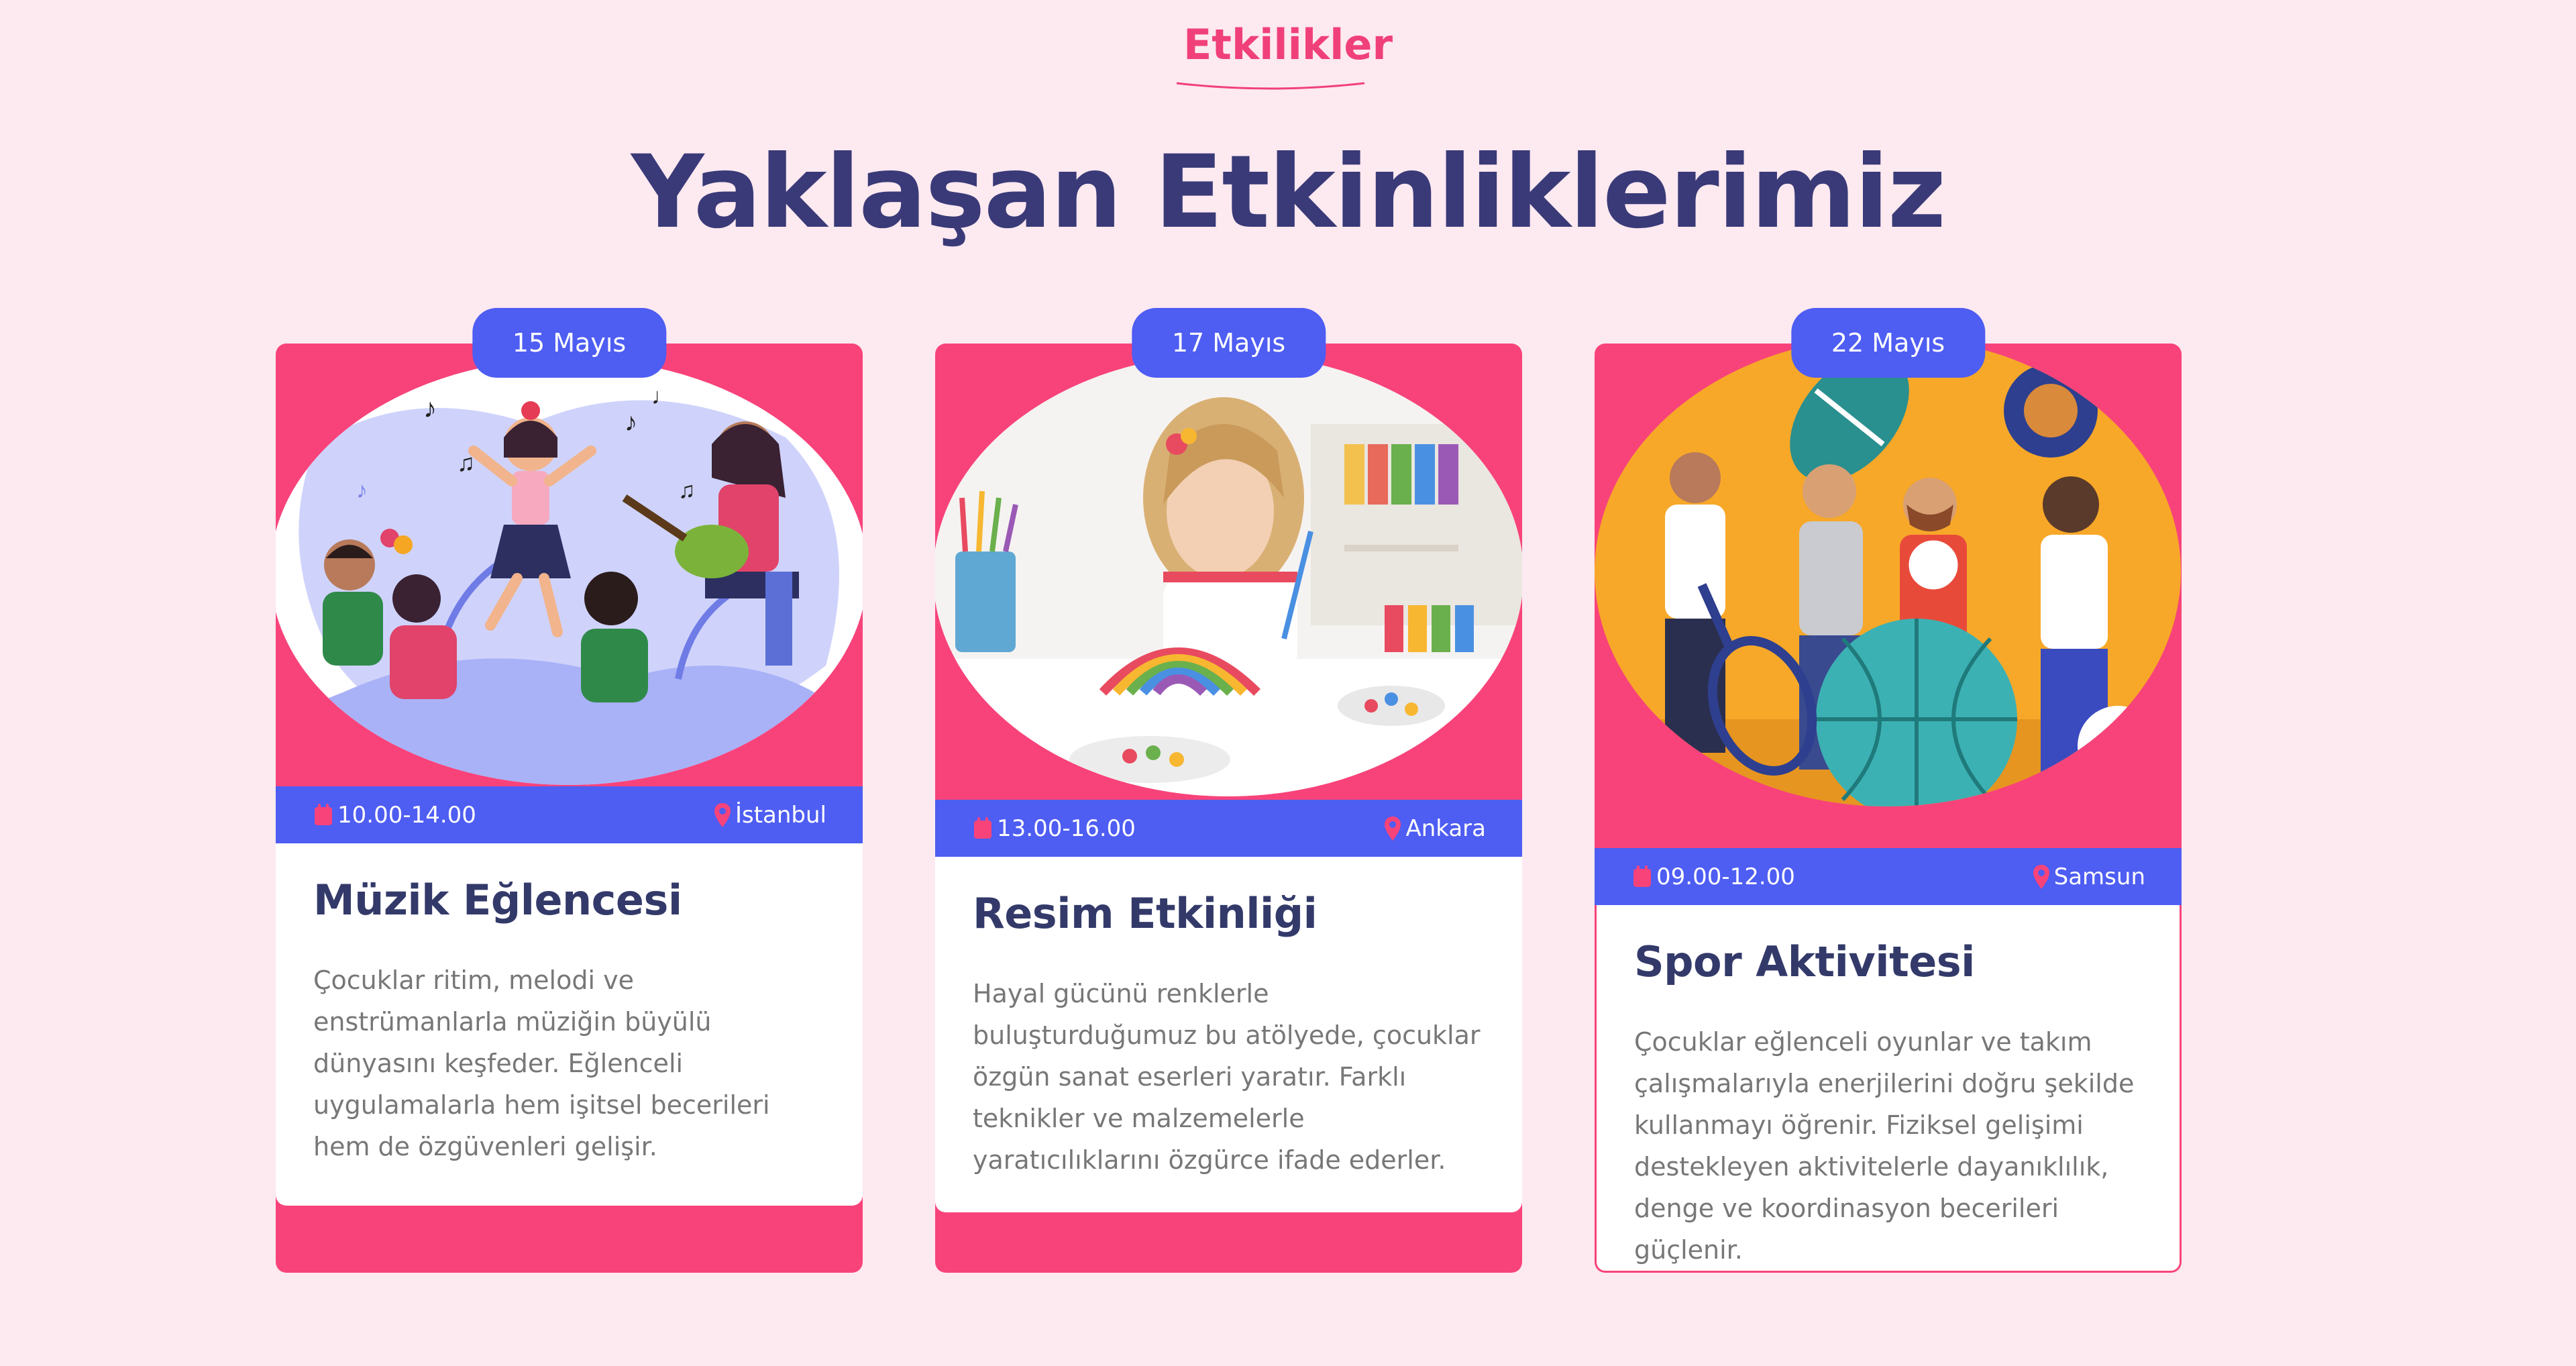 This screenshot has width=2576, height=1366. I want to click on location-info: İstanbul, so click(770, 816).